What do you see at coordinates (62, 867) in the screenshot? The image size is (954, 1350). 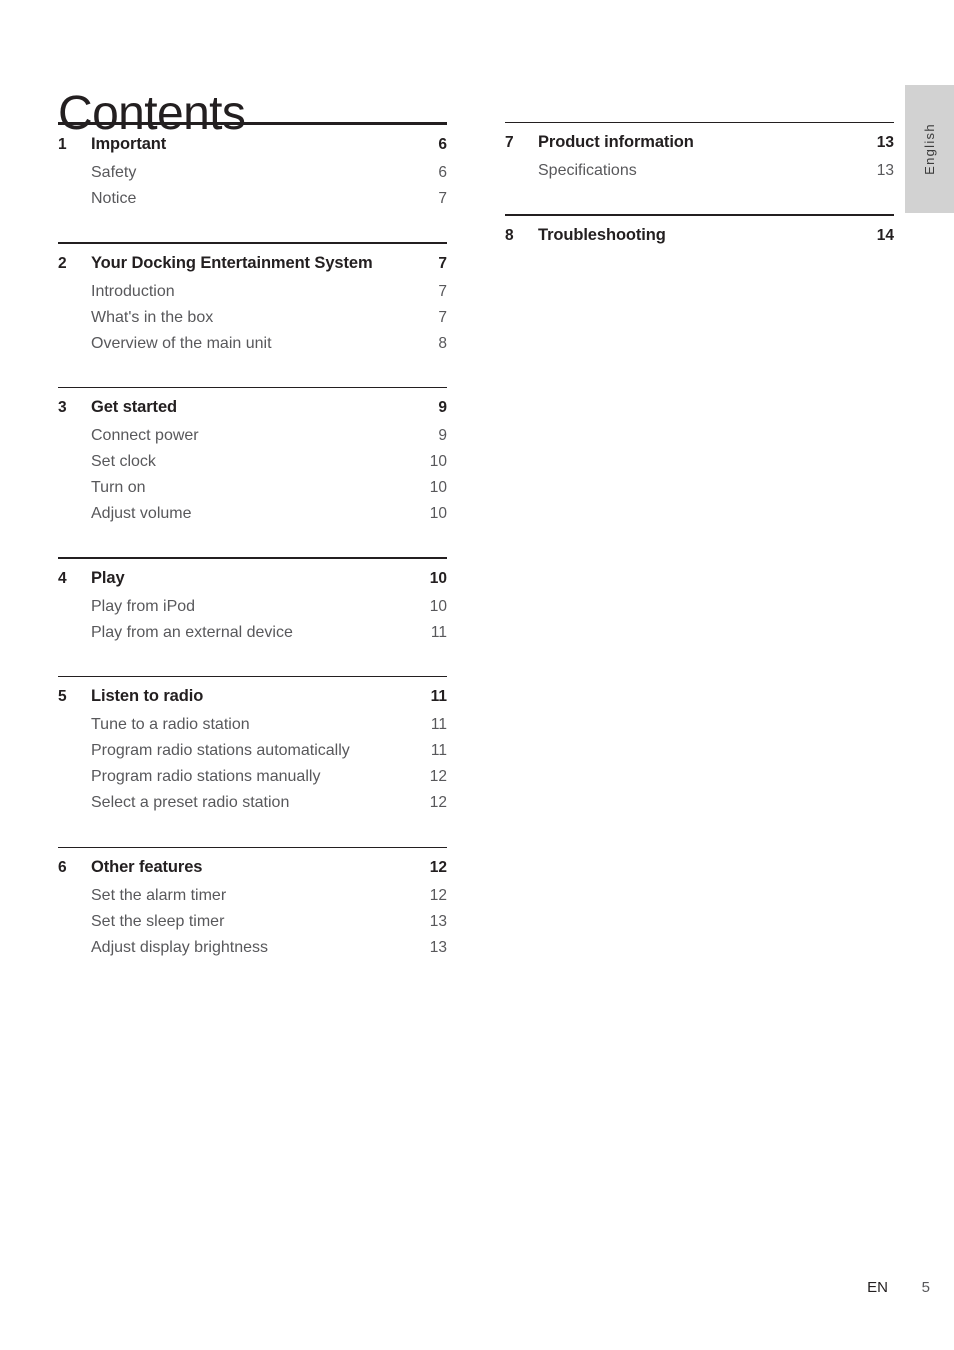 I see `toc-entry-number: 6` at bounding box center [62, 867].